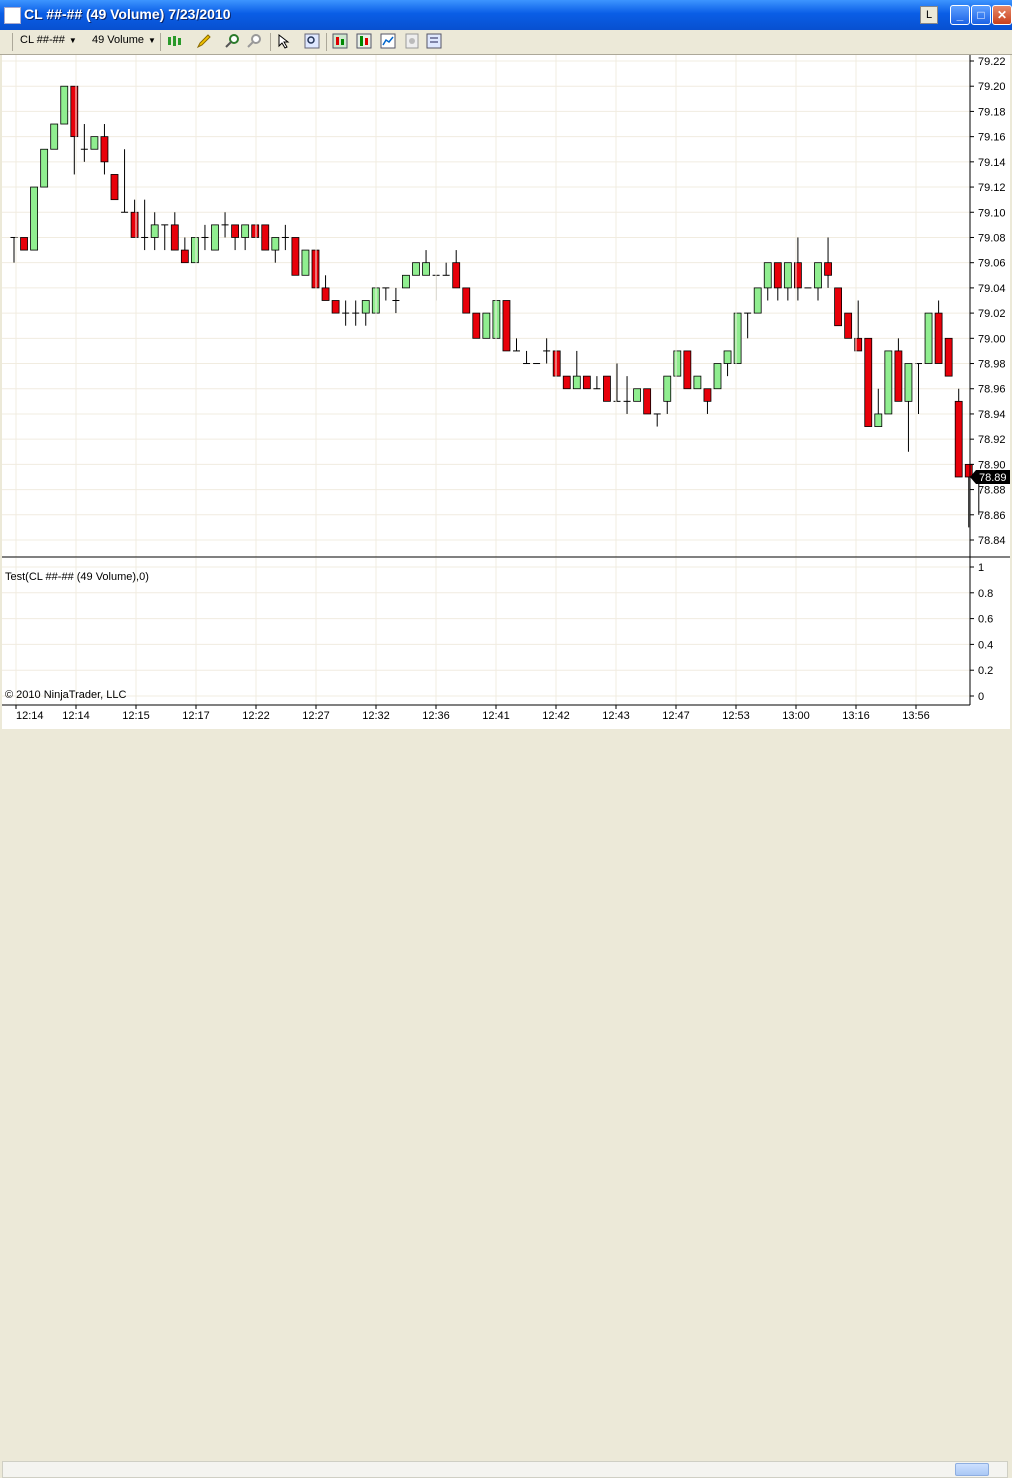 The image size is (1012, 1478). What do you see at coordinates (981, 15) in the screenshot?
I see `maximize-button: □` at bounding box center [981, 15].